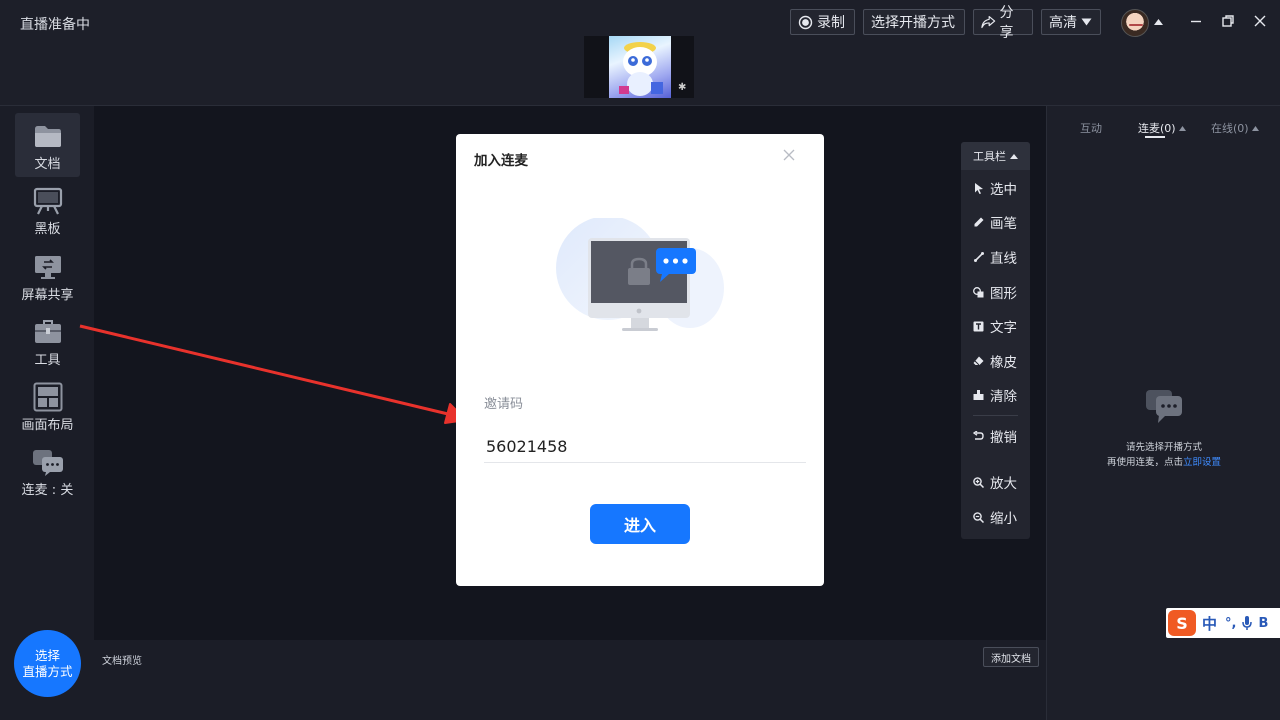 The height and width of the screenshot is (720, 1280). I want to click on active-tab-indicator, so click(1155, 137).